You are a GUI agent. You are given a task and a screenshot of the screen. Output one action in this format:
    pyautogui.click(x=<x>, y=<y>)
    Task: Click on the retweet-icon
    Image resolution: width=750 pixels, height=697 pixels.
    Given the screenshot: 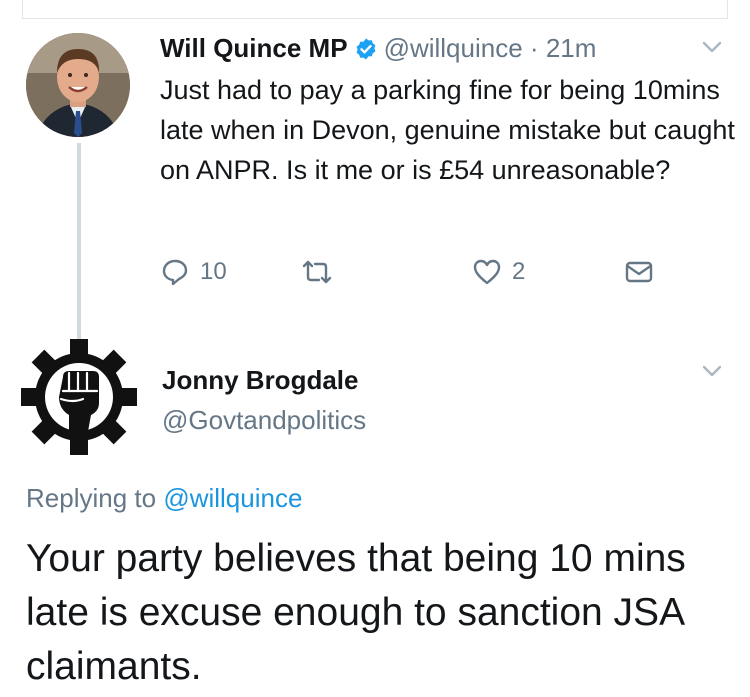 What is the action you would take?
    pyautogui.click(x=317, y=272)
    